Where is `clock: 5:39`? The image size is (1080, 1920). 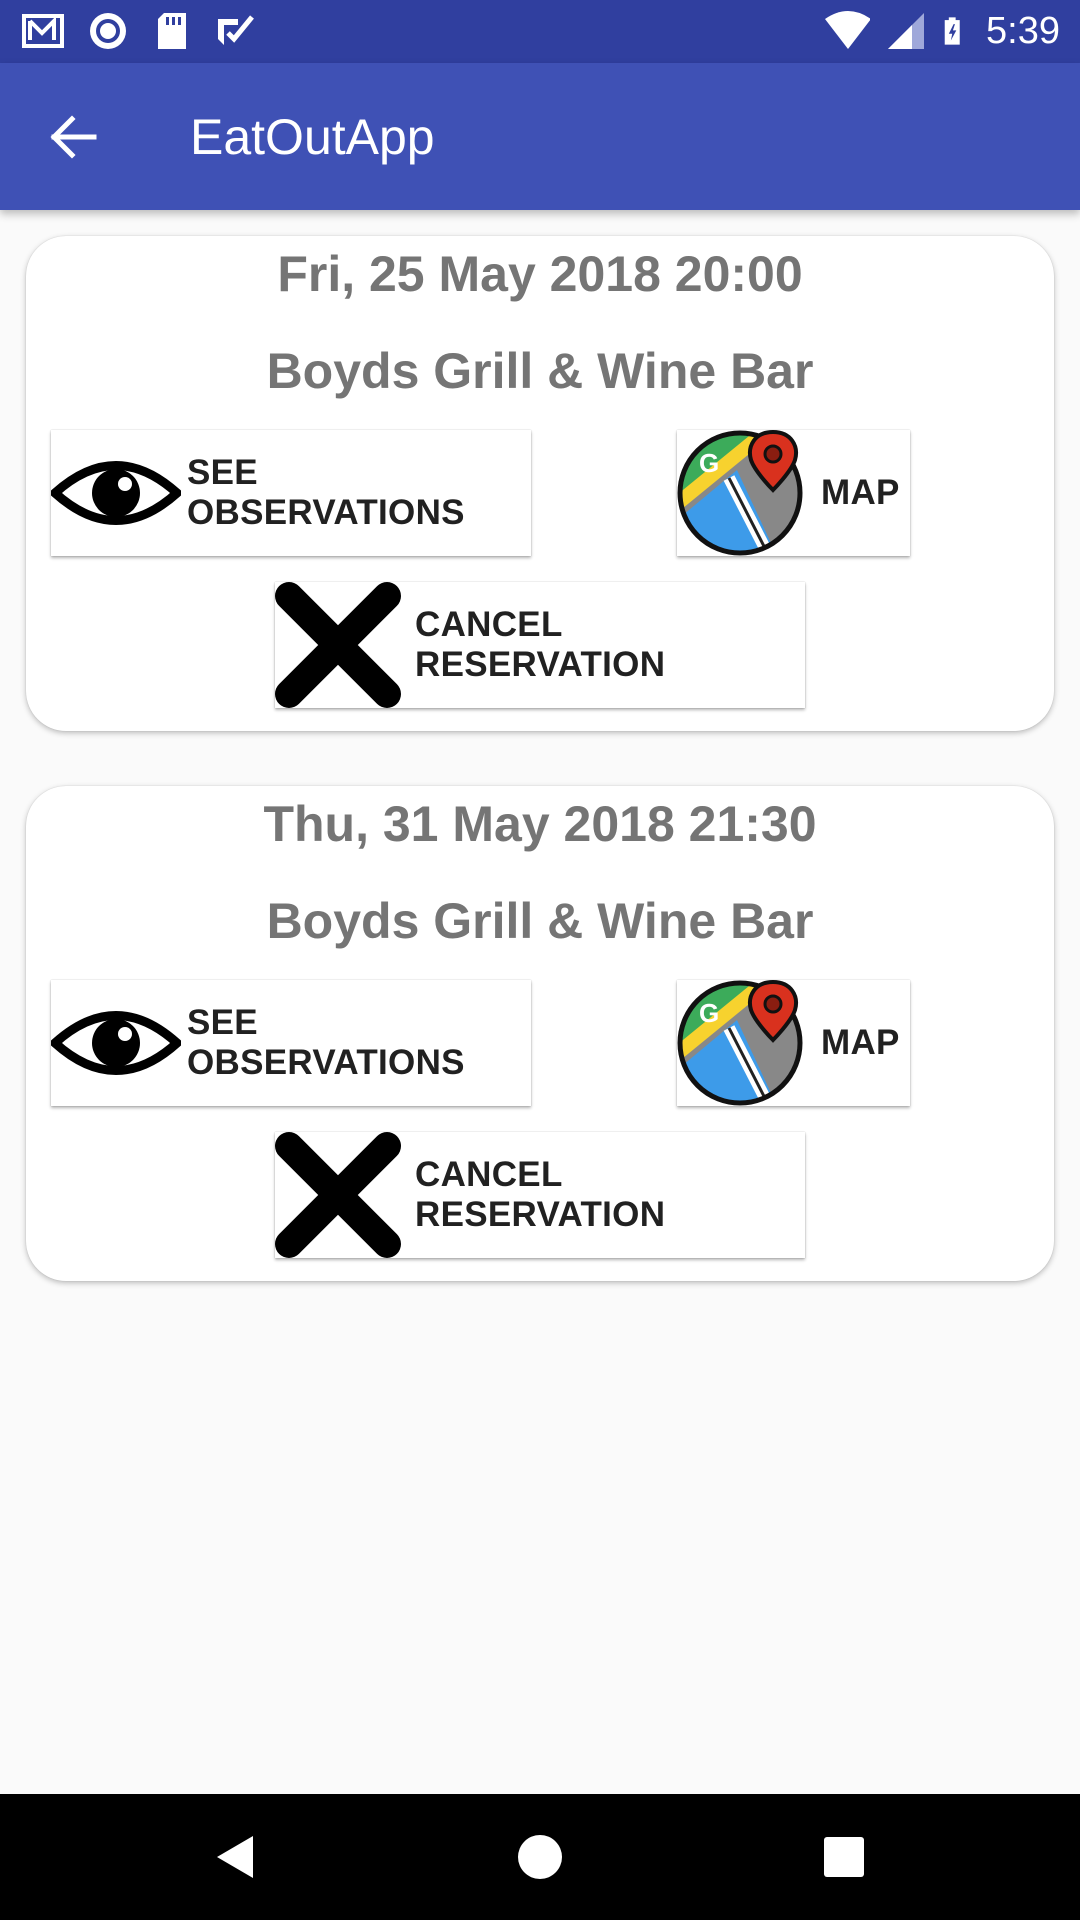 clock: 5:39 is located at coordinates (1023, 31).